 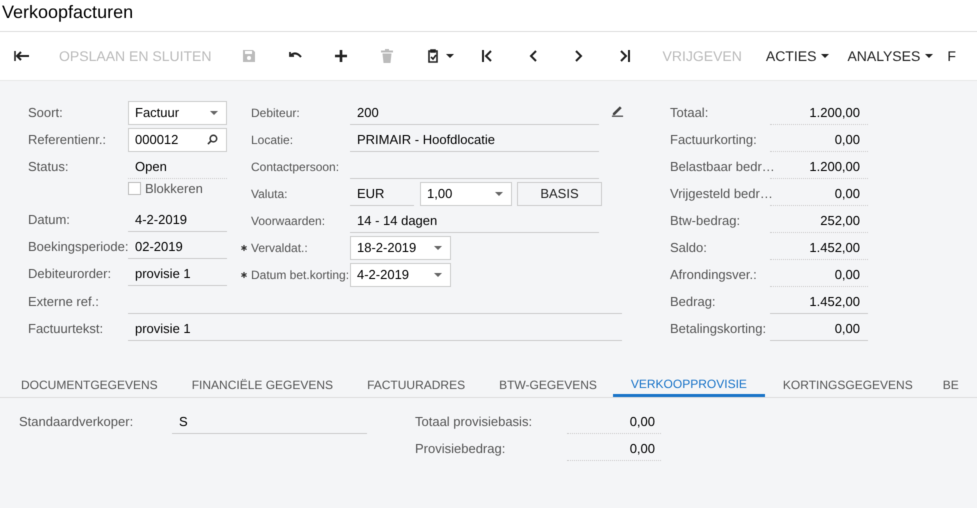 I want to click on page-title: Verkoopfacturen, so click(x=67, y=12).